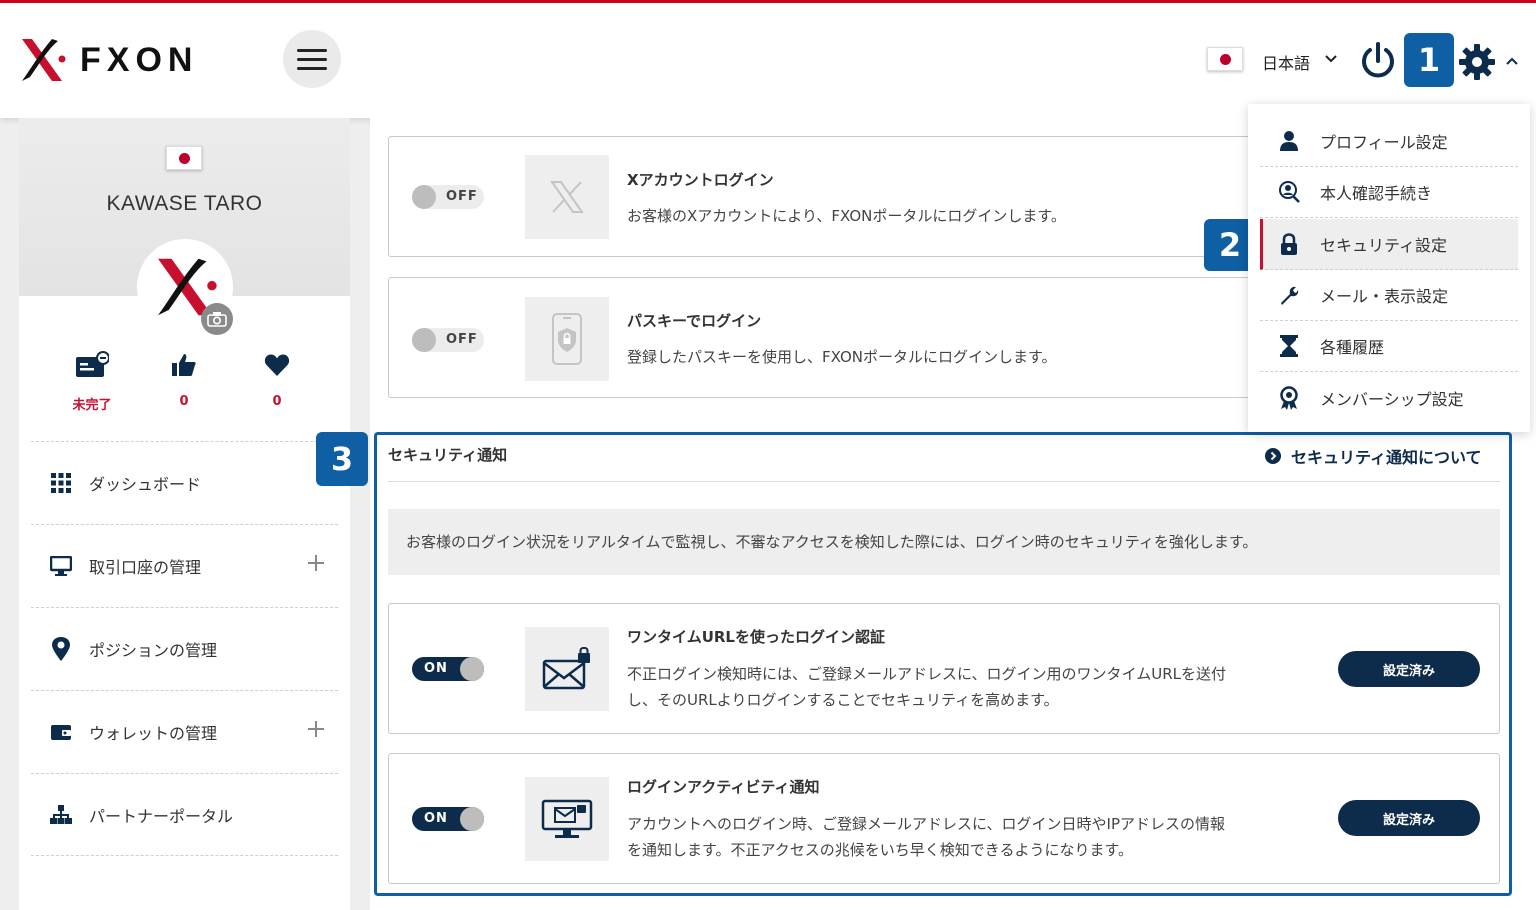 The image size is (1536, 910). I want to click on sidebar-item-dashboard: ダッシュボード, so click(184, 482).